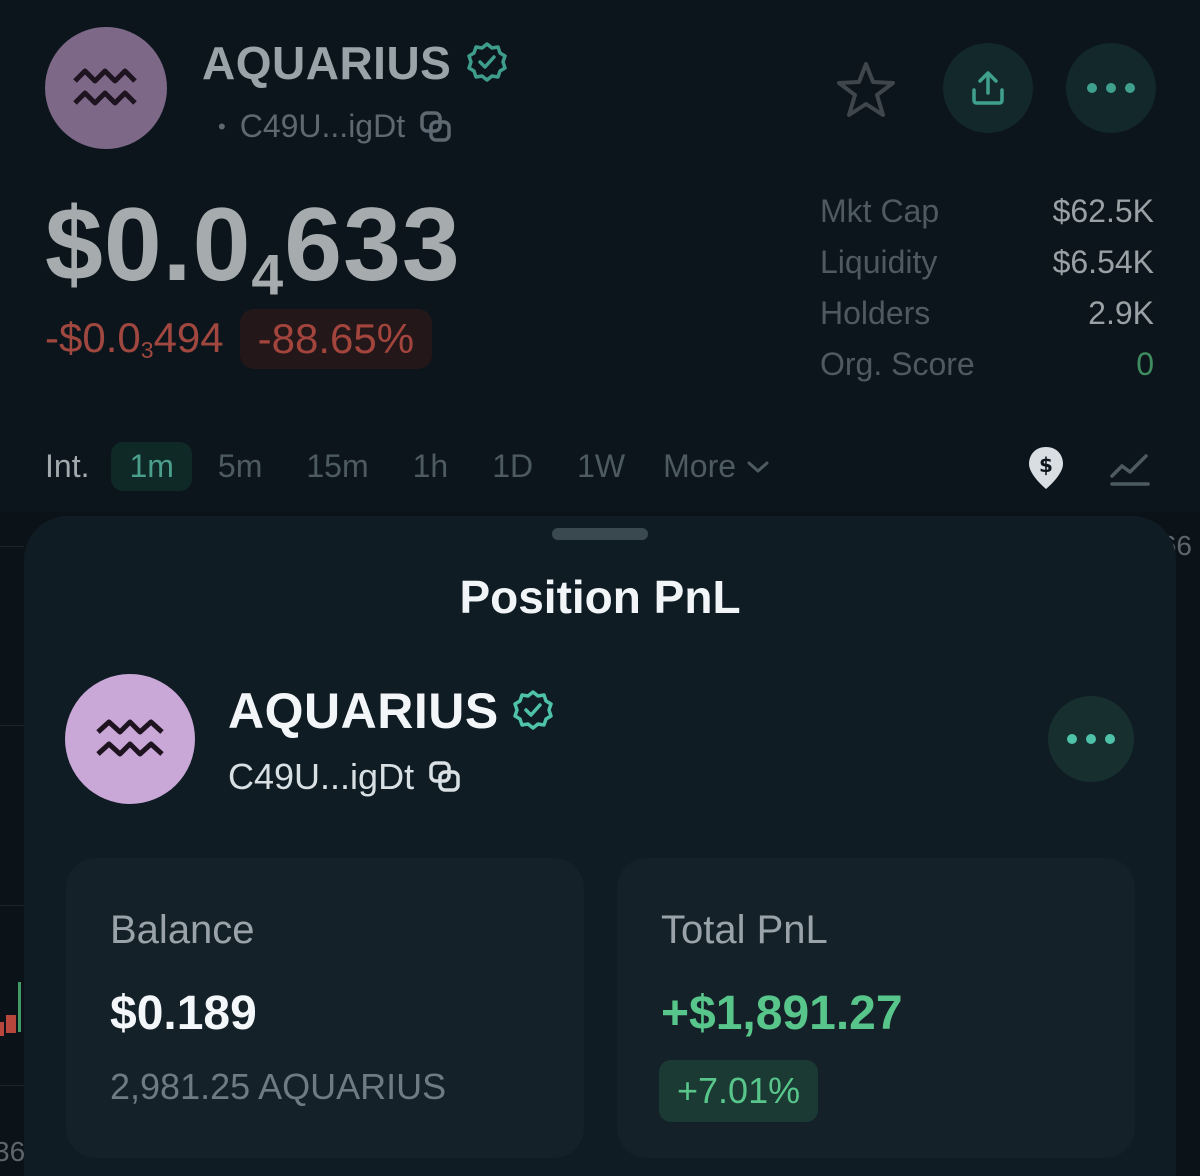 Image resolution: width=1200 pixels, height=1176 pixels. I want to click on interval-label: Int., so click(67, 466).